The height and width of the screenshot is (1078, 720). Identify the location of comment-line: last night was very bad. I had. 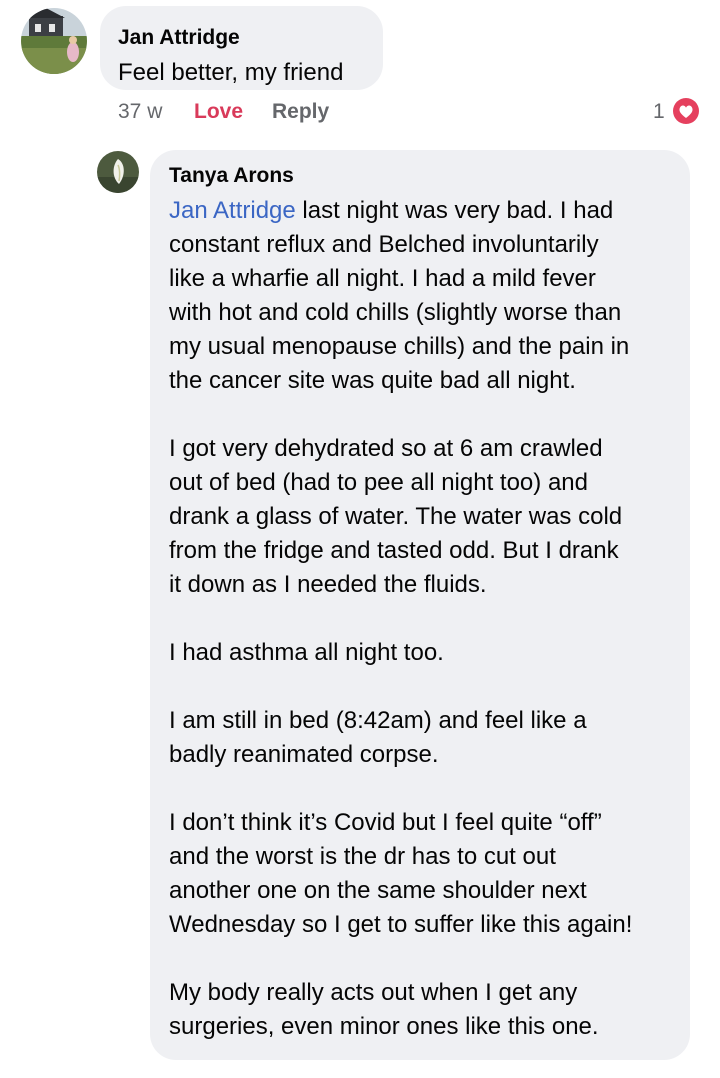
(454, 210).